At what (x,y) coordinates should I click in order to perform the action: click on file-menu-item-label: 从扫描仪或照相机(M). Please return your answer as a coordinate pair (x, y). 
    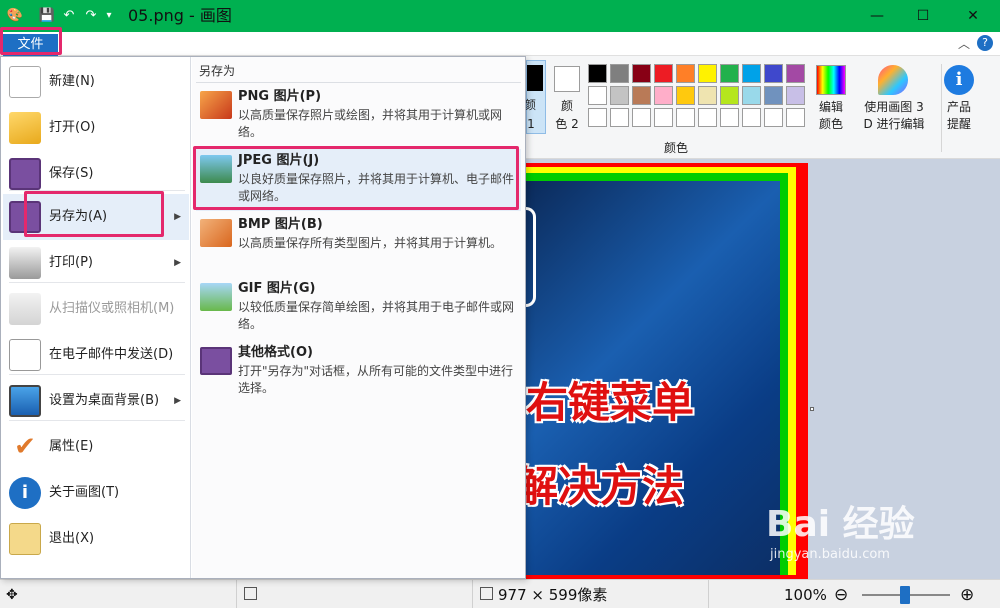
    Looking at the image, I should click on (112, 308).